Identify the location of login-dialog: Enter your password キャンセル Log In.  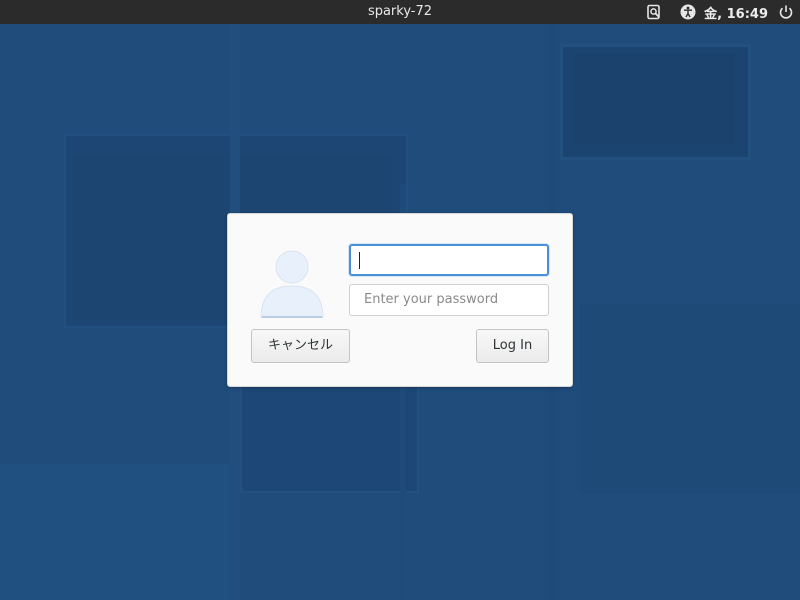
(400, 300).